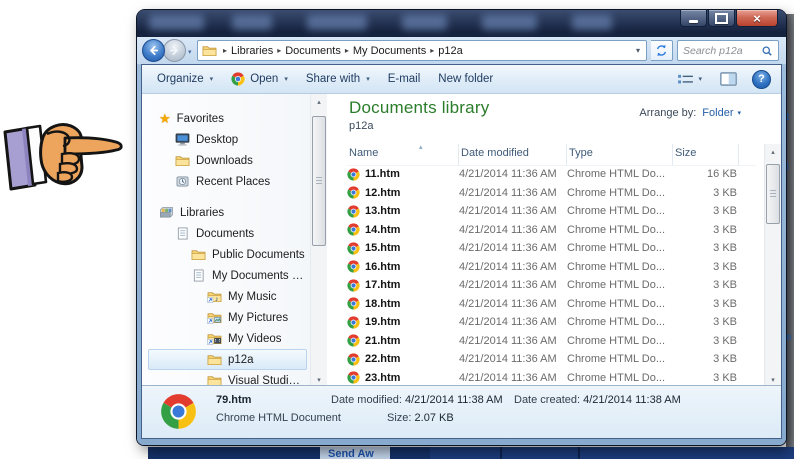 Image resolution: width=794 pixels, height=459 pixels. Describe the element at coordinates (190, 52) in the screenshot. I see `recent-pages-chevron-icon: ▾` at that location.